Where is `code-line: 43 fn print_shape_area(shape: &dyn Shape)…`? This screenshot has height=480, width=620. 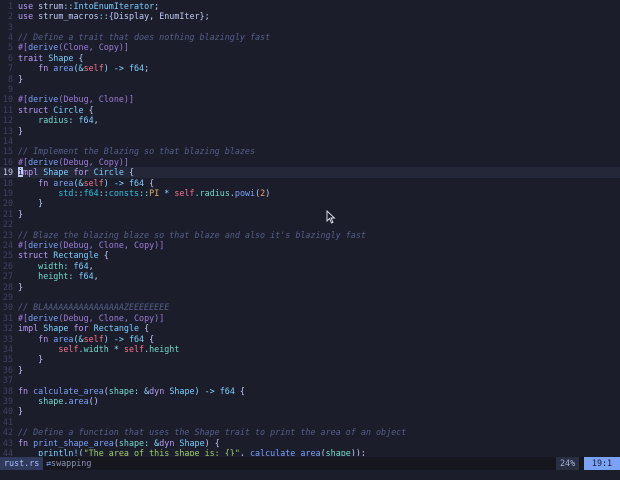
code-line: 43 fn print_shape_area(shape: &dyn Shape)… is located at coordinates (310, 443).